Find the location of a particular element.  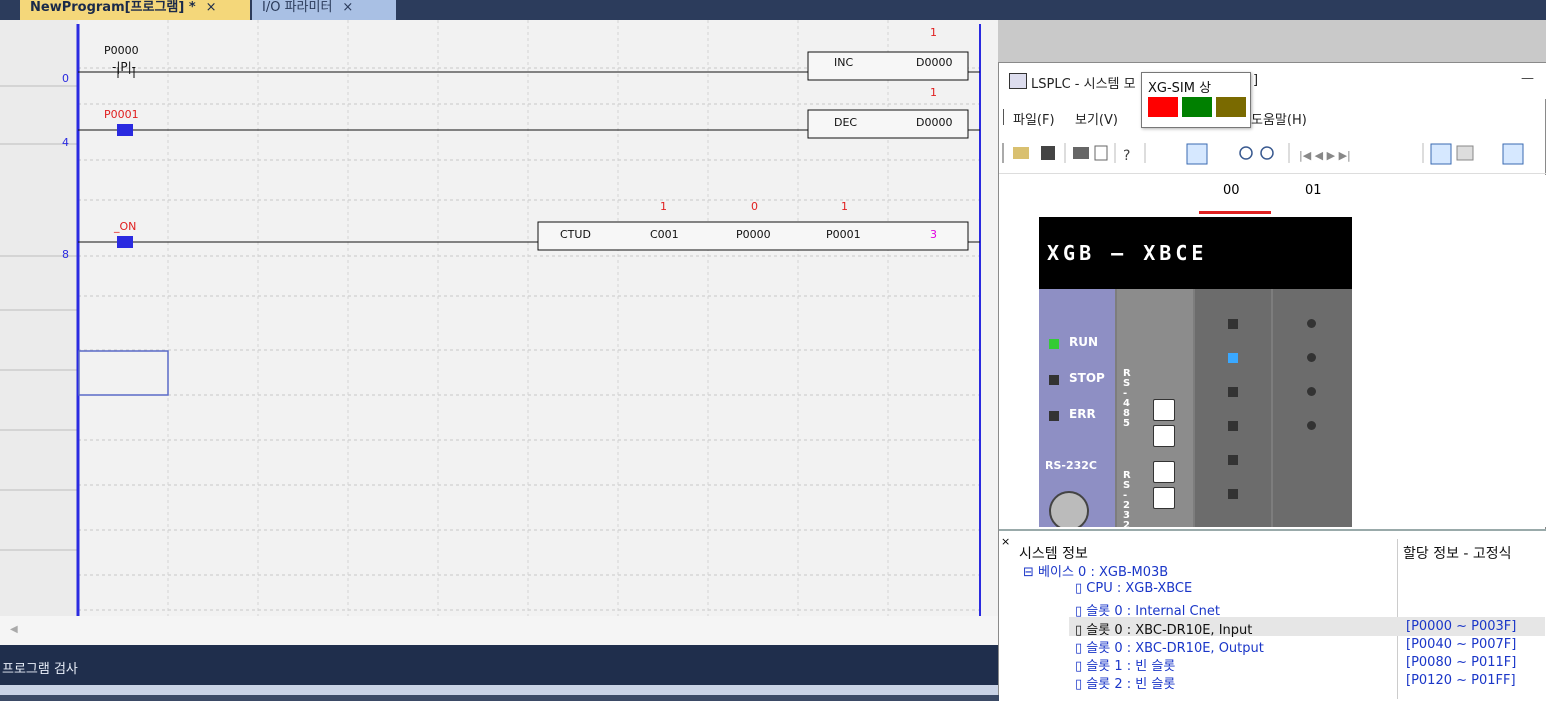

simulator-toolbar: ? |◀ ◀ ▶ ▶| is located at coordinates (1272, 154).